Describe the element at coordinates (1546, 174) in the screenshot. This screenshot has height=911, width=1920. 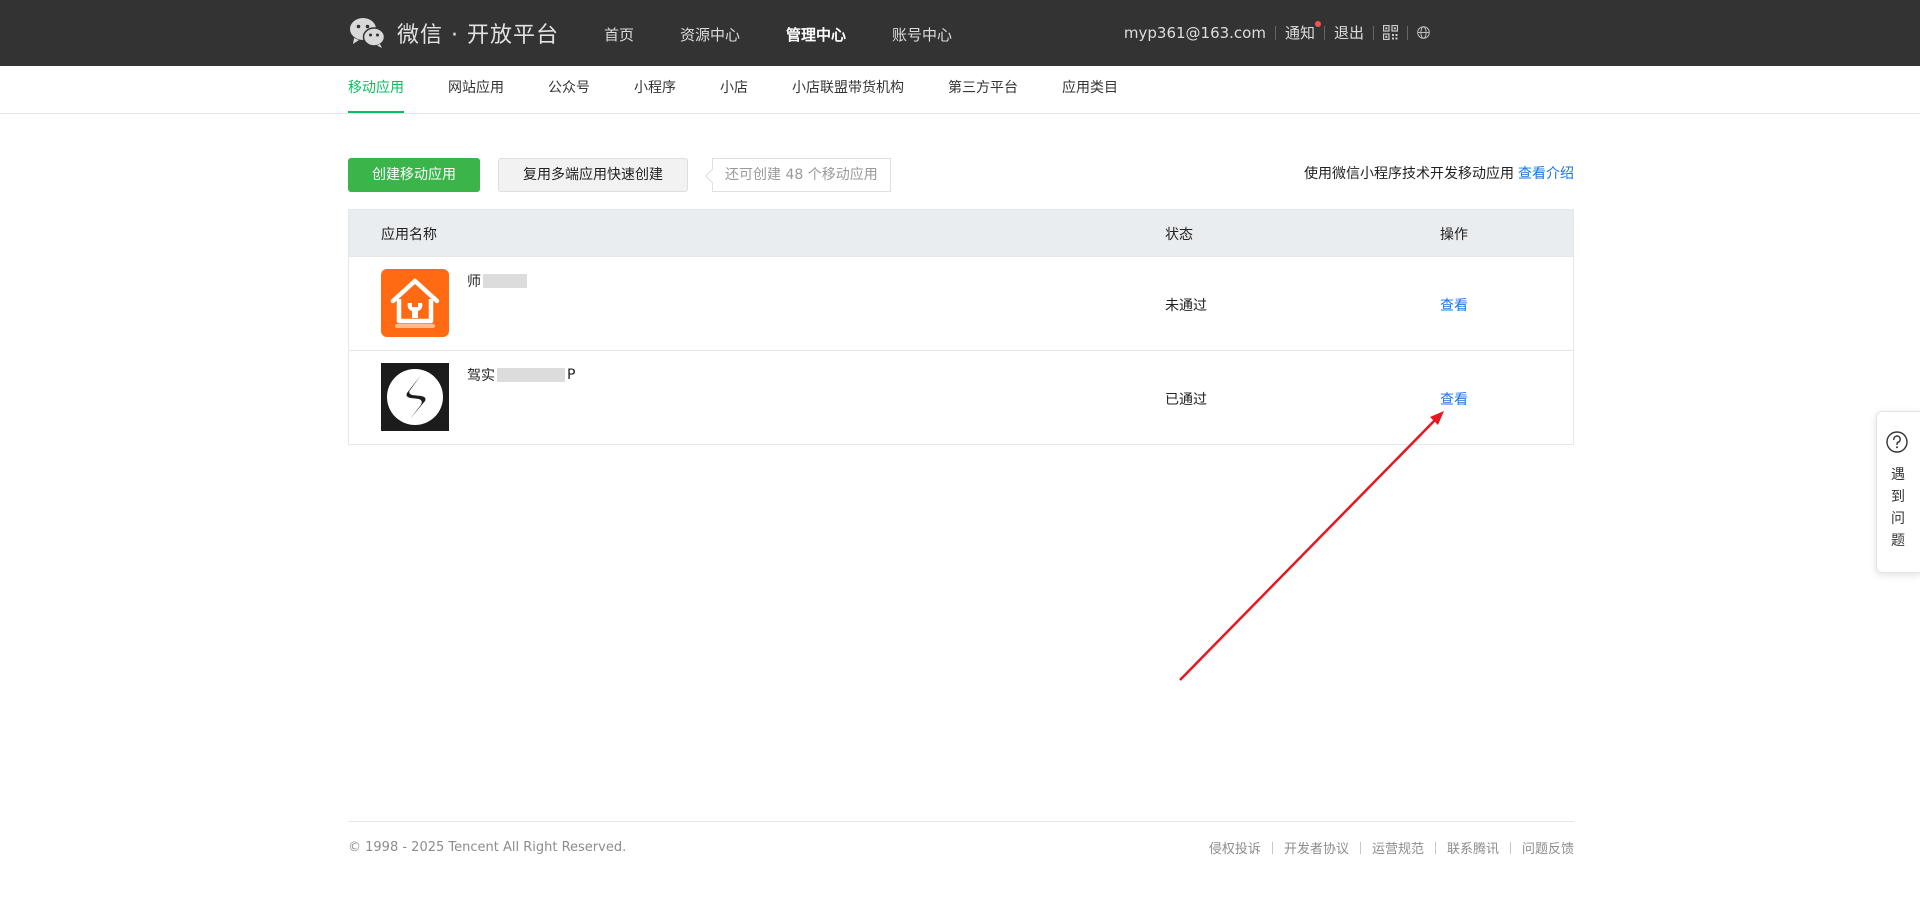
I see `view-intro-link: 查看介绍` at that location.